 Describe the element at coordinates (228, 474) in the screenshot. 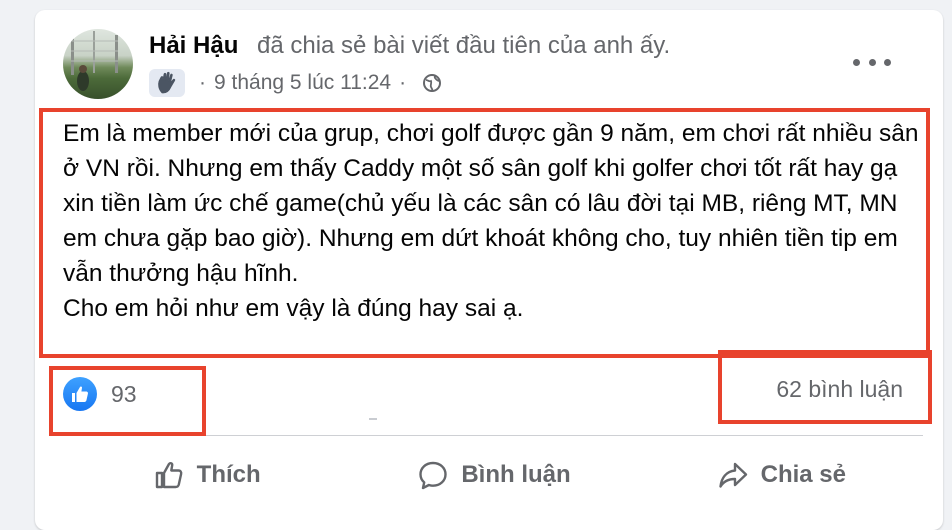

I see `like-button-label: Thích` at that location.